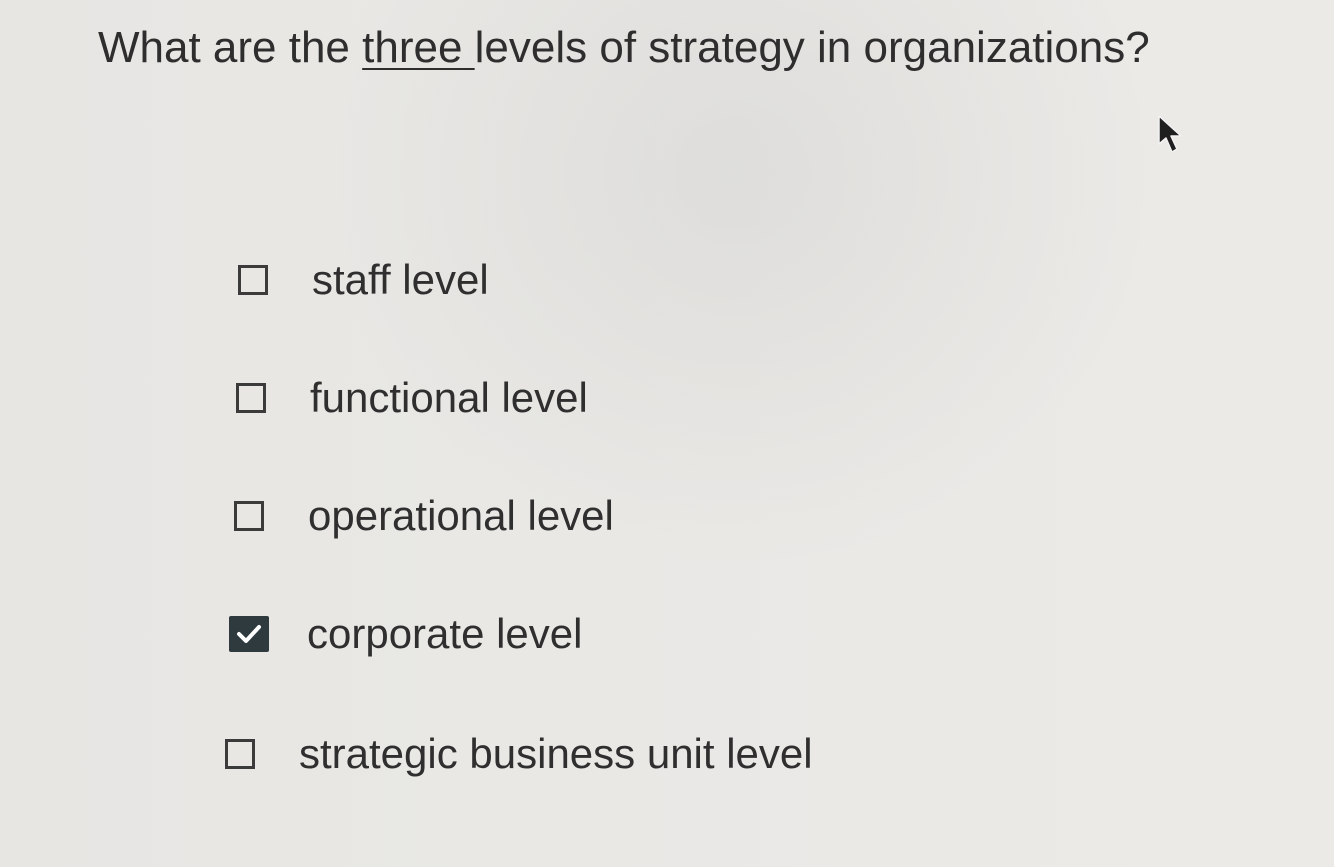 This screenshot has width=1334, height=867. I want to click on option-label: strategic business unit level, so click(556, 753).